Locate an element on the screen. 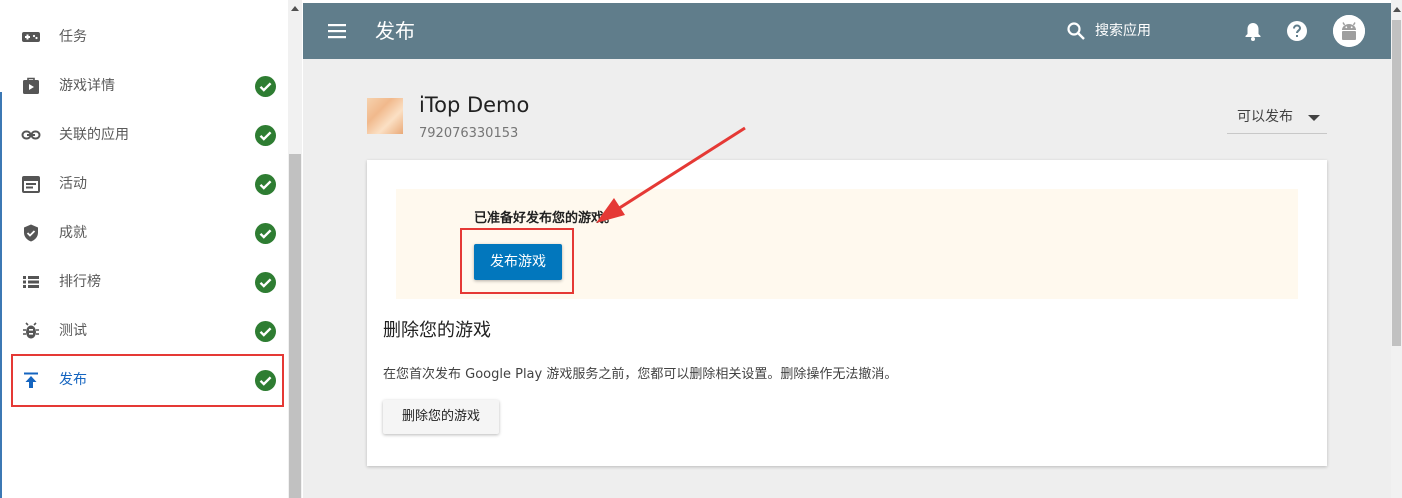 The height and width of the screenshot is (498, 1402). sidebar-item-testing: 测试 is located at coordinates (144, 331).